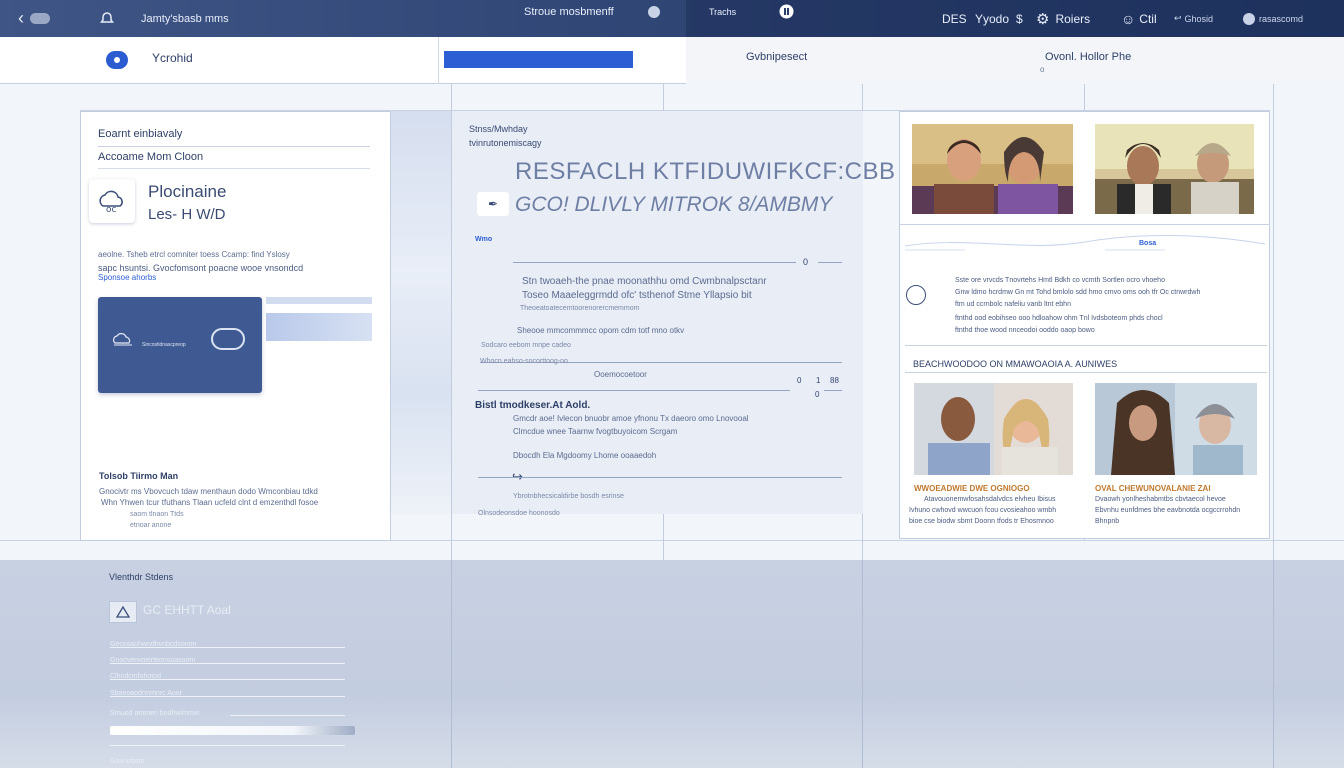 This screenshot has width=1344, height=768. What do you see at coordinates (620, 374) in the screenshot?
I see `row-value-label: Ooemocoetoor` at bounding box center [620, 374].